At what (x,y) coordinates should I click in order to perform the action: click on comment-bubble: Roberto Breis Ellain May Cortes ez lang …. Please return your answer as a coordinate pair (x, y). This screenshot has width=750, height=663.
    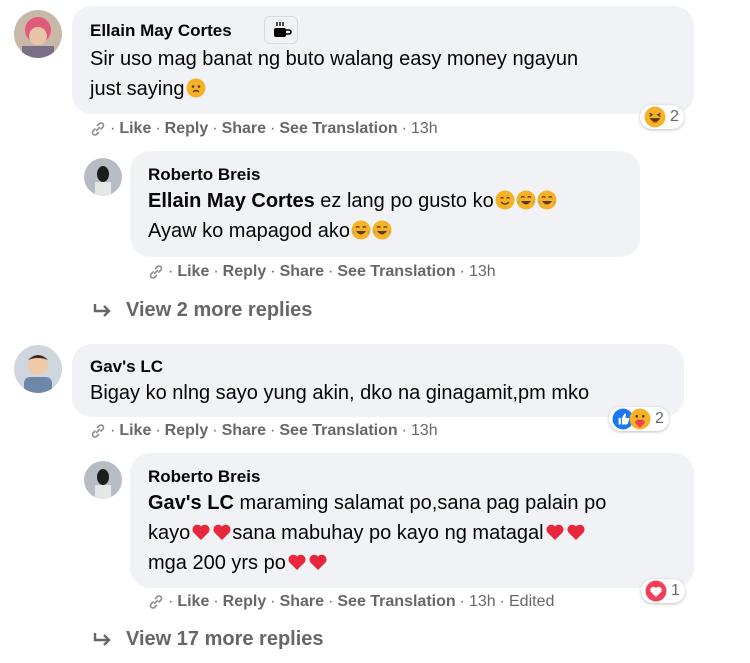
    Looking at the image, I should click on (385, 204).